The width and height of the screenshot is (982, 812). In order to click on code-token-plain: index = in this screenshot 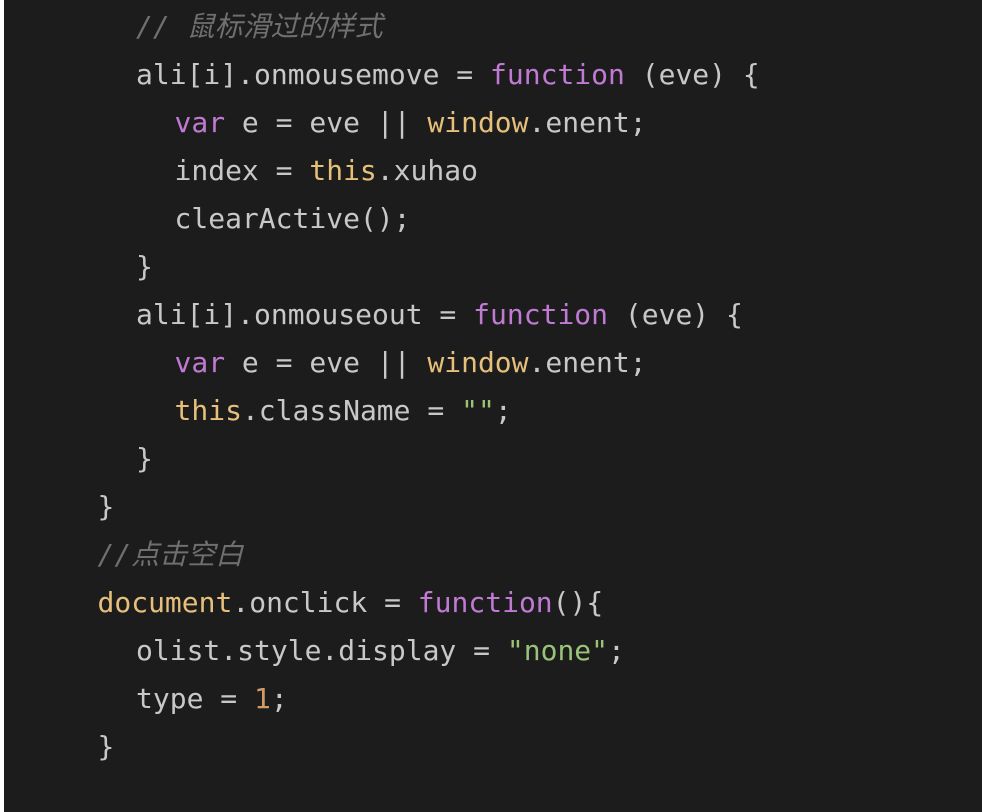, I will do `click(242, 170)`.